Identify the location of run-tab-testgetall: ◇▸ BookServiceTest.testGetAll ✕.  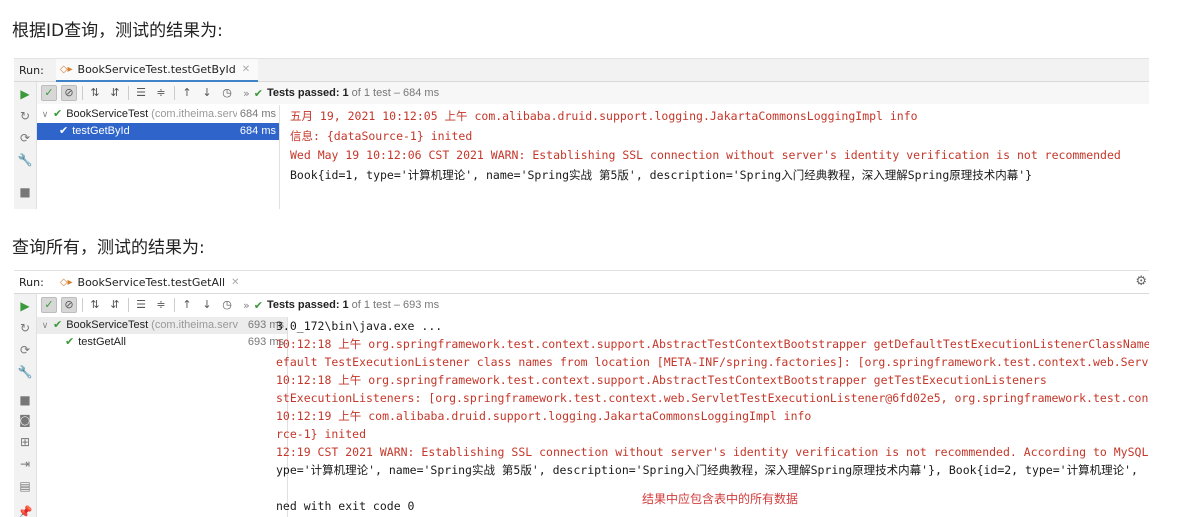
(151, 282).